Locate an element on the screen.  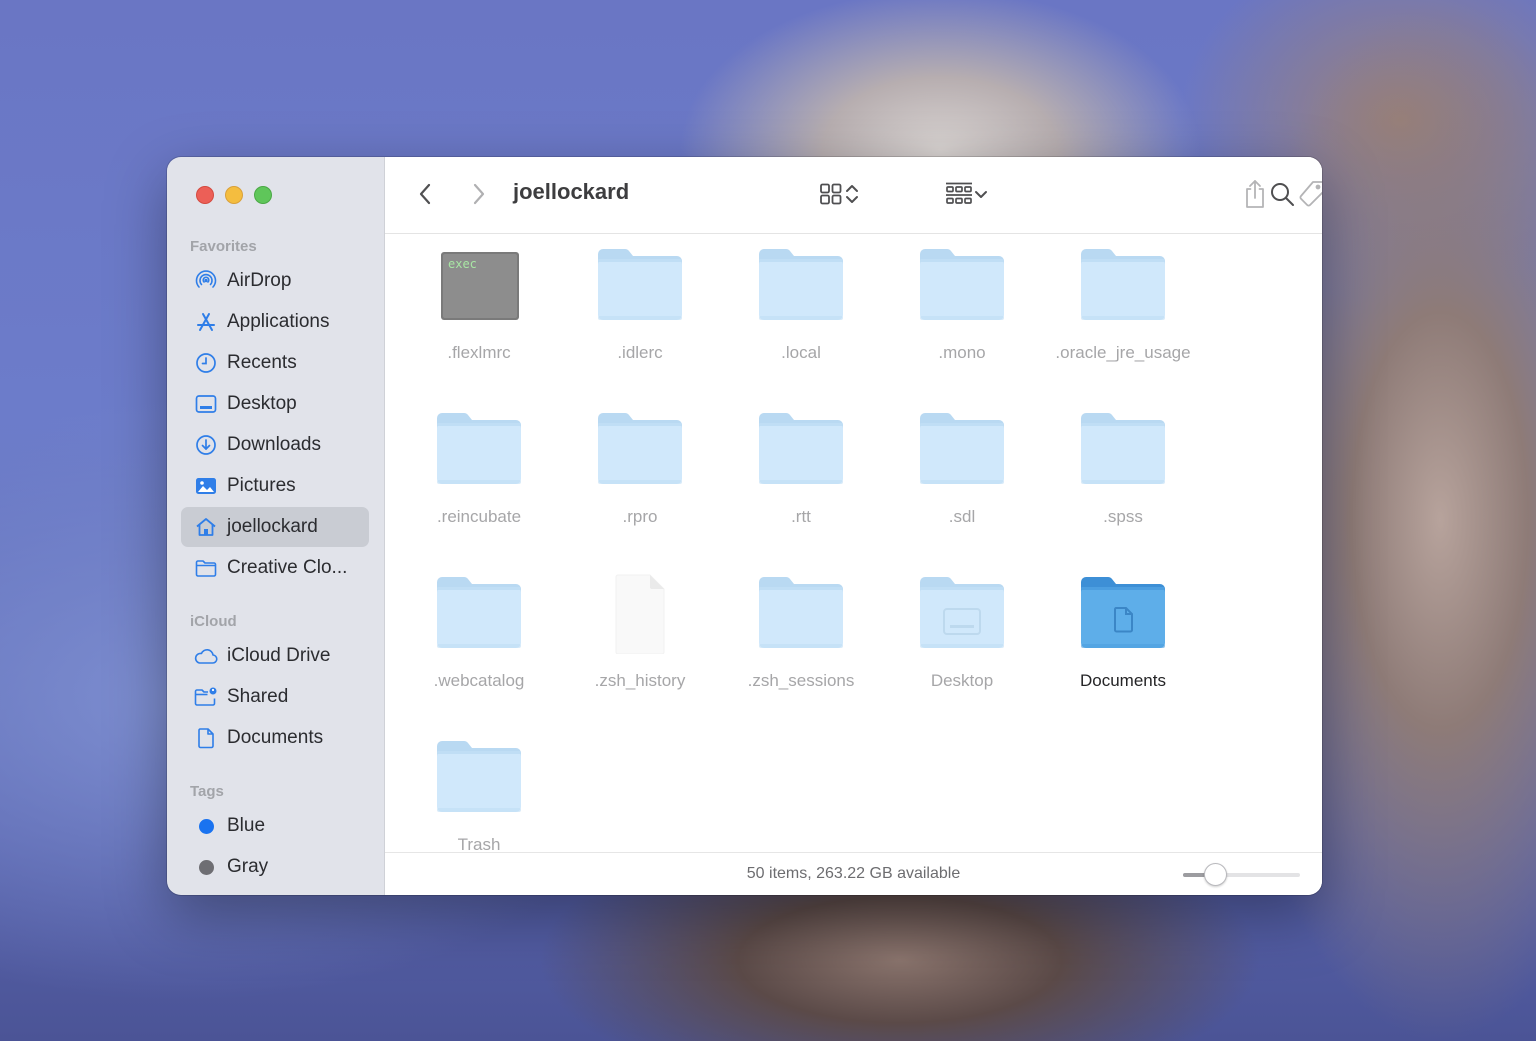
svg-text: exec is located at coordinates (462, 264).